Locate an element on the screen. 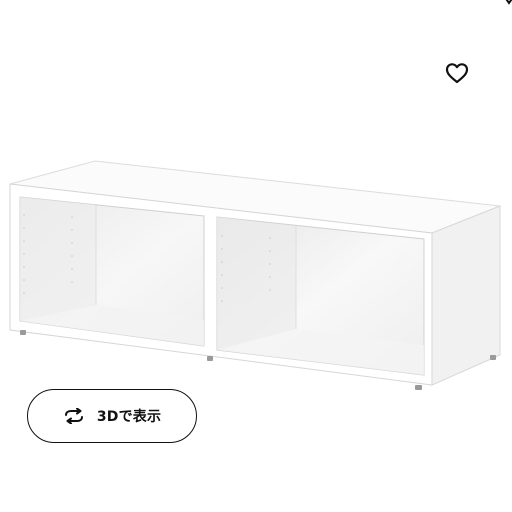 The width and height of the screenshot is (512, 512). favorite-button is located at coordinates (457, 73).